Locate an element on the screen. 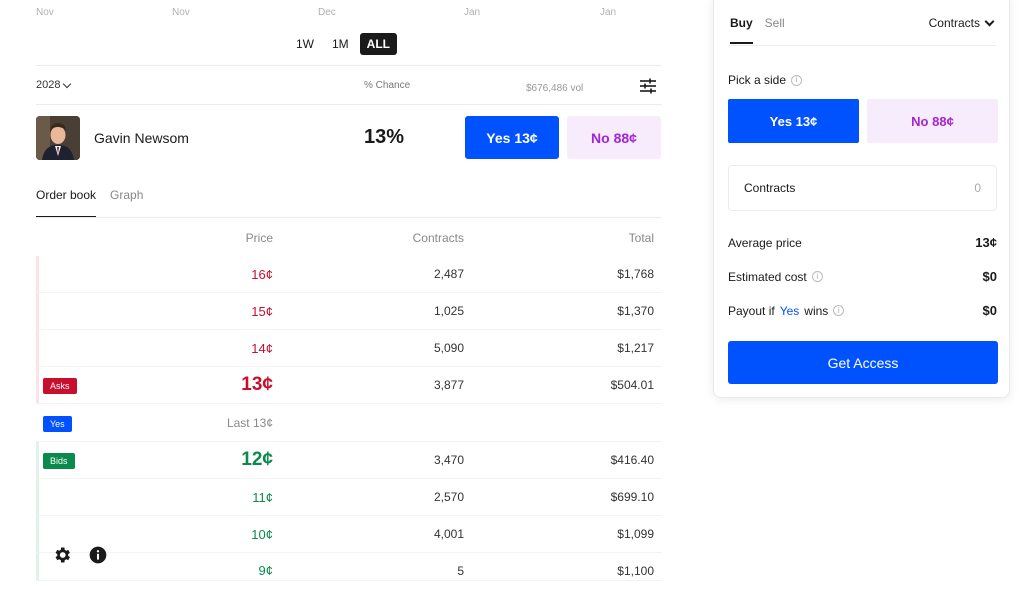 The image size is (1024, 589). payout-prefix: Payout if is located at coordinates (751, 310).